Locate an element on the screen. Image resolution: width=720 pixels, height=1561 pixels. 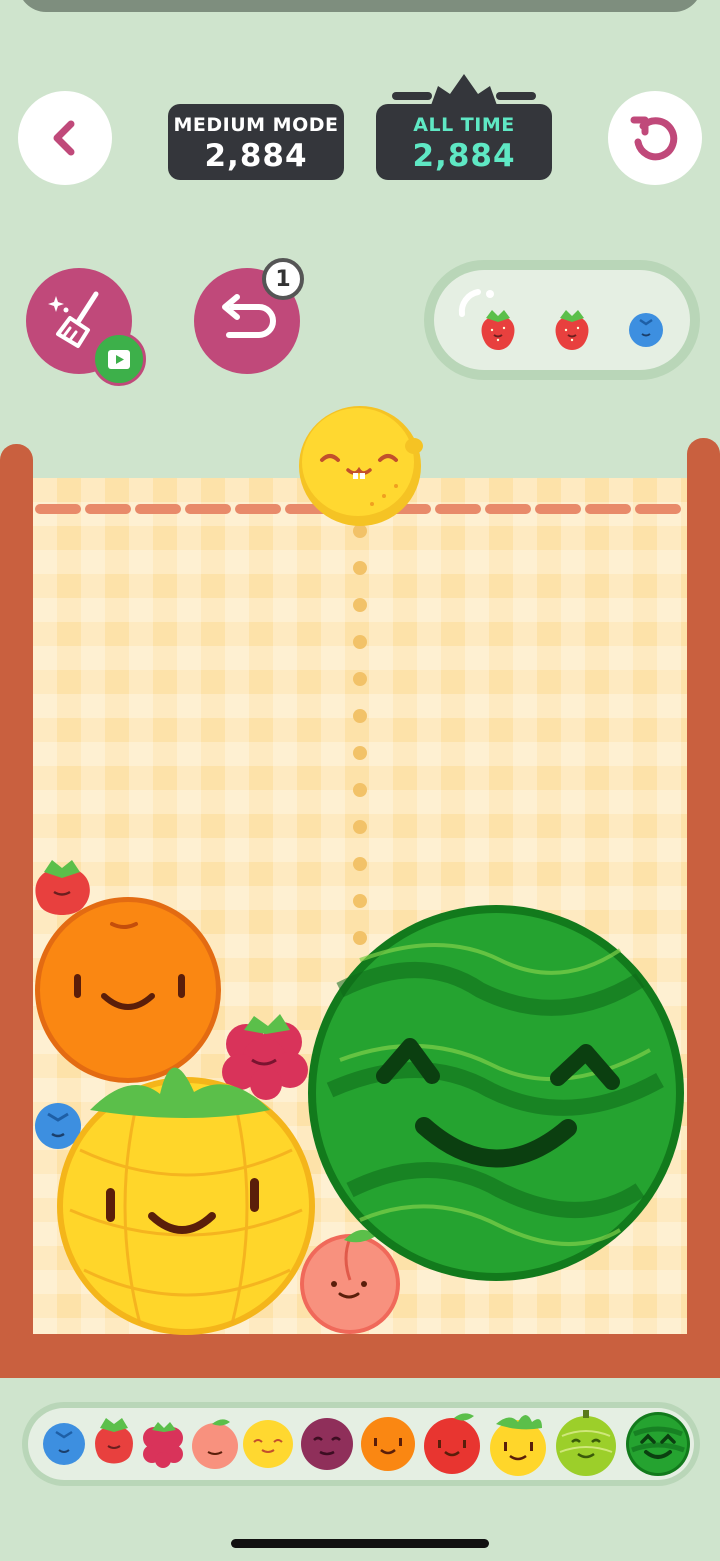
evolution-blueberry-icon is located at coordinates (64, 1444).